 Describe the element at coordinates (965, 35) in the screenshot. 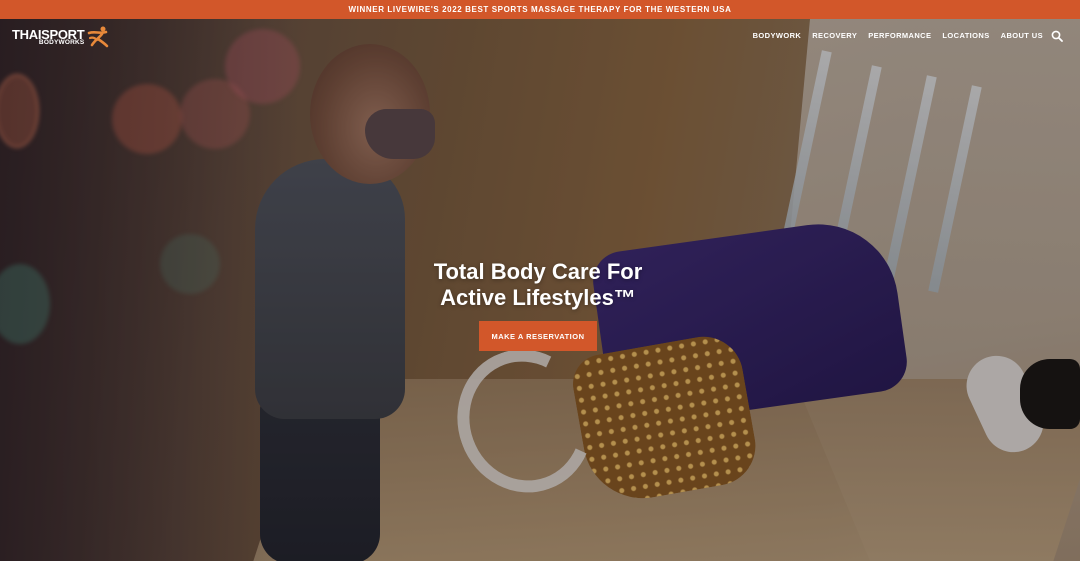

I see `nav-locations: LOCATIONS` at that location.